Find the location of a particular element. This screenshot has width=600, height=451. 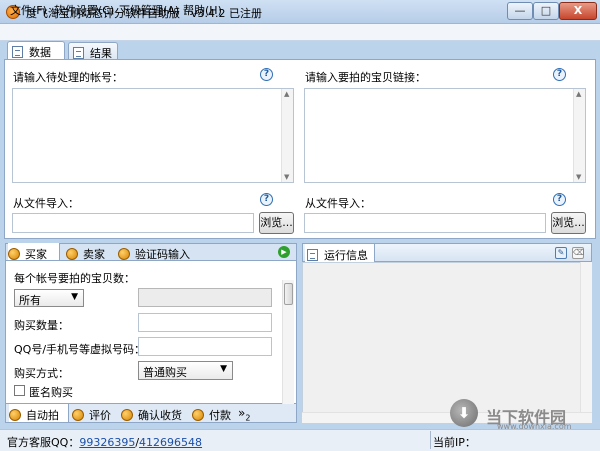

tab-data: 数据 is located at coordinates (36, 50).